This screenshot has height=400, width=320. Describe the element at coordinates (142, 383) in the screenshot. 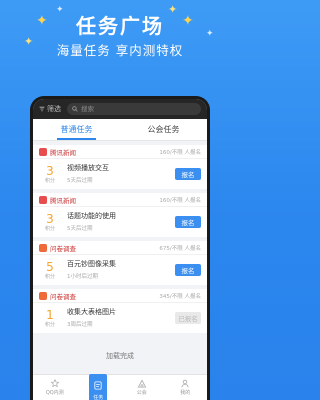

I see `guild-icon` at that location.